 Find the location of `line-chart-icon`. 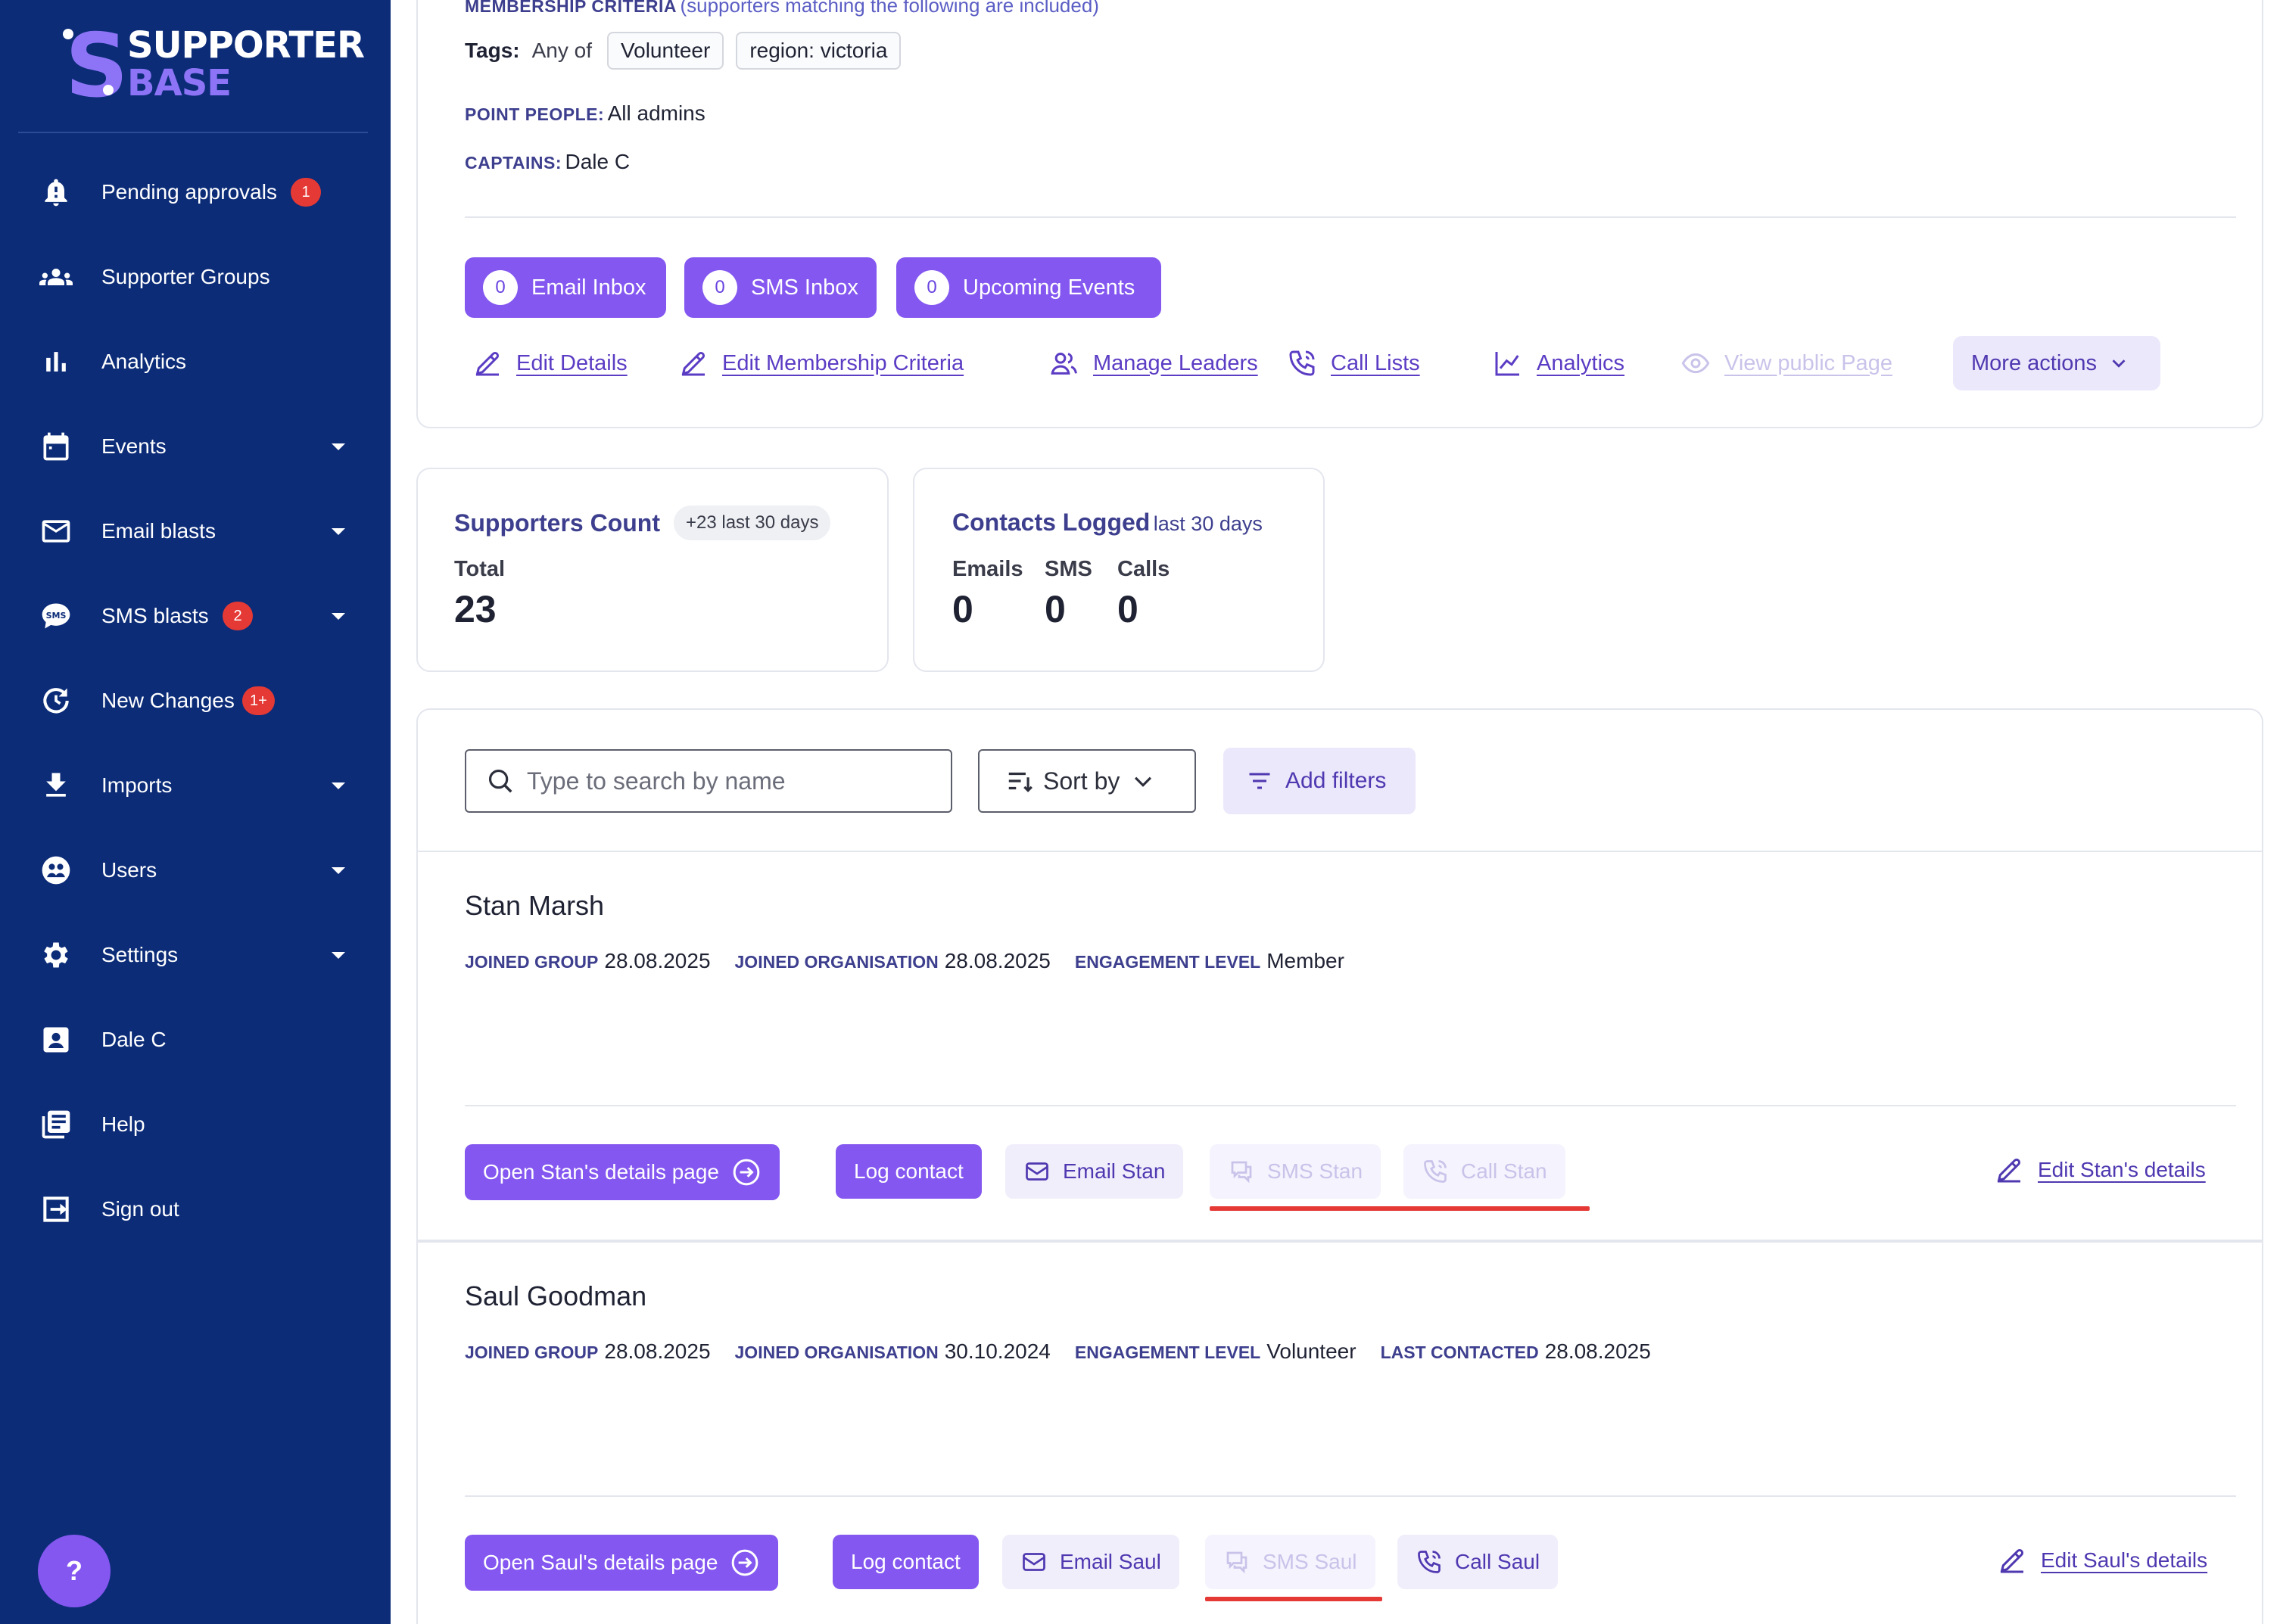

line-chart-icon is located at coordinates (1507, 364).